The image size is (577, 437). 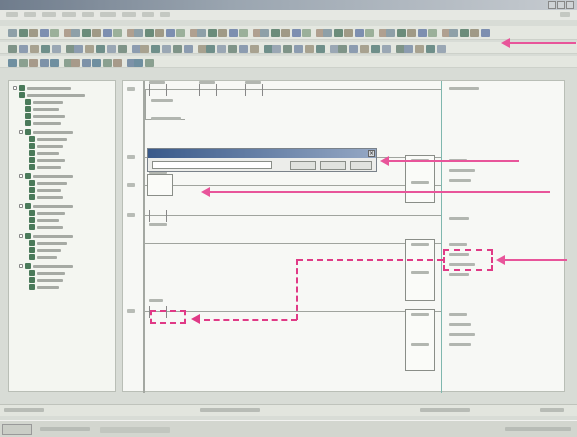 I want to click on close-icon: ×, so click(x=371, y=153).